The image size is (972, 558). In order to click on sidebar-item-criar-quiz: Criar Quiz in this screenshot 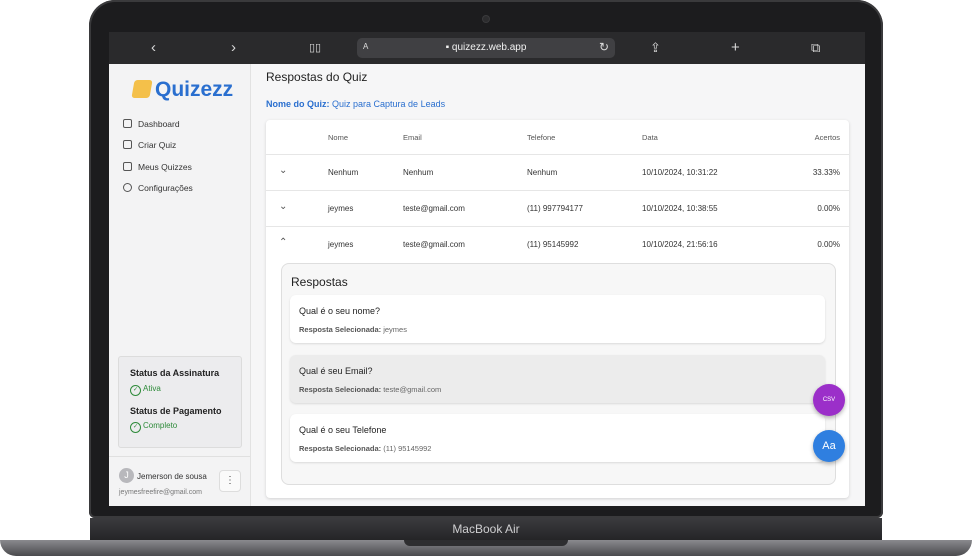, I will do `click(149, 145)`.